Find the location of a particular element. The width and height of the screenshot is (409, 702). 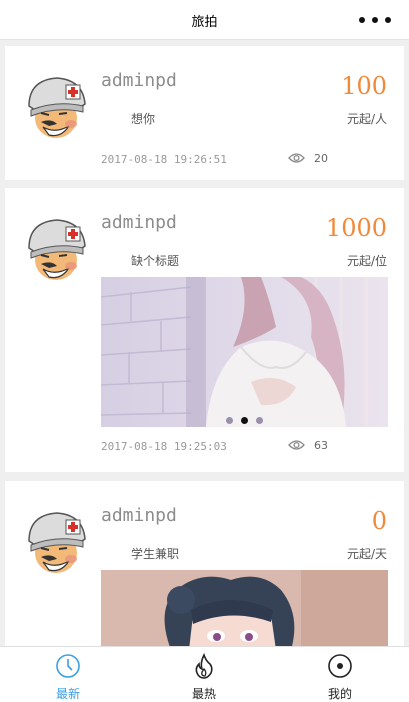

price-unit: 元起/天 is located at coordinates (366, 554).